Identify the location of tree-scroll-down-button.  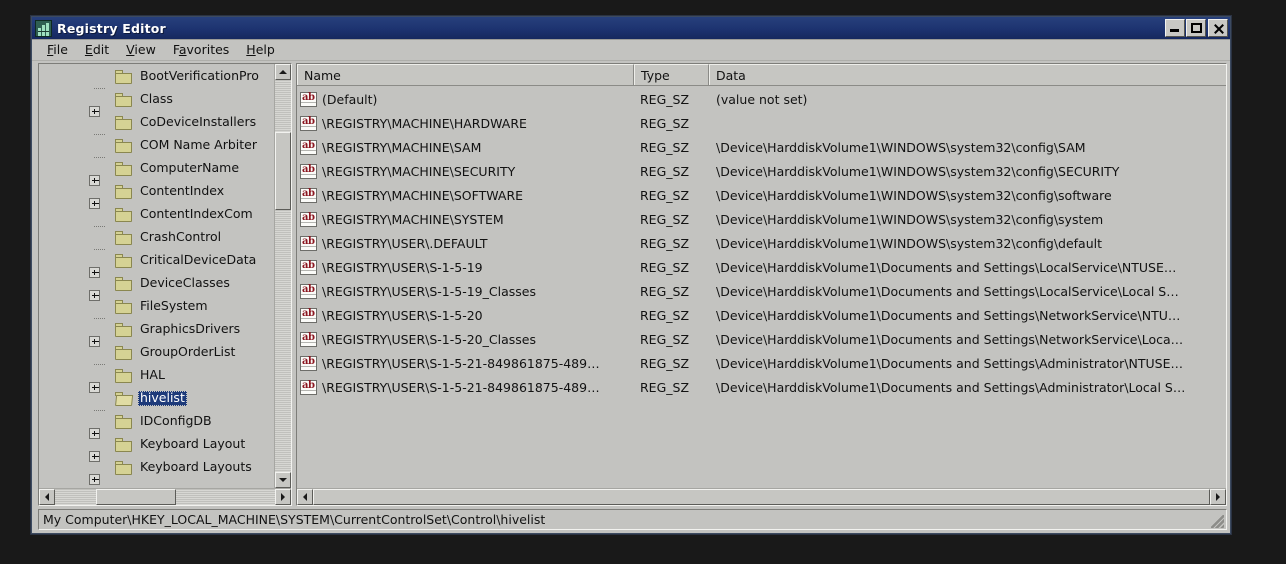
(283, 480).